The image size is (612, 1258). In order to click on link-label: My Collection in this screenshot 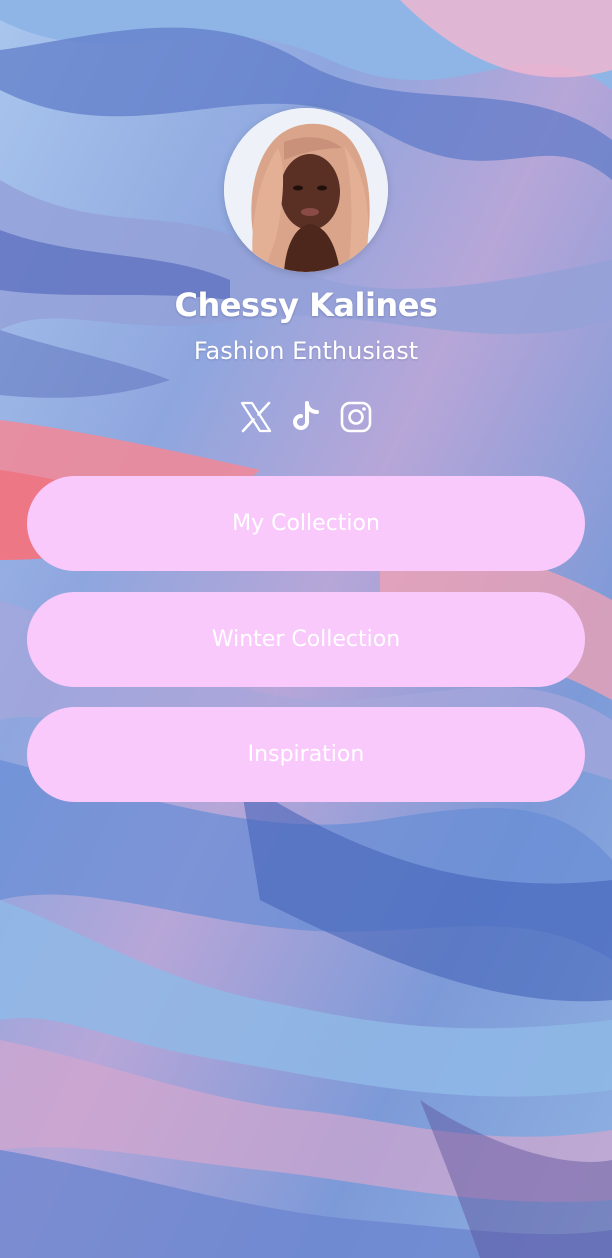, I will do `click(306, 523)`.